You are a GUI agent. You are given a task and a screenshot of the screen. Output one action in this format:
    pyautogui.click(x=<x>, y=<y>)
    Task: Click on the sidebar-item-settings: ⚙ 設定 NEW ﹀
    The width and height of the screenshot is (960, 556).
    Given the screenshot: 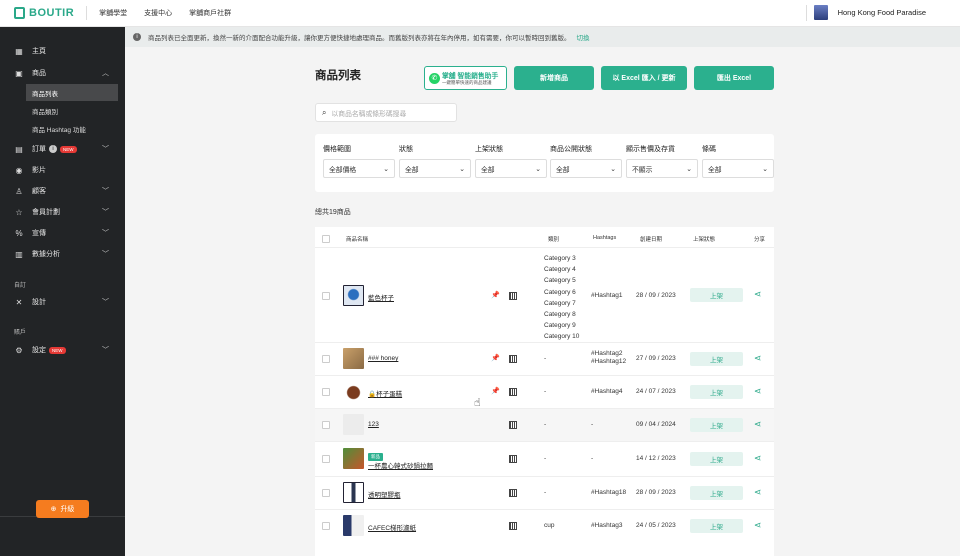 What is the action you would take?
    pyautogui.click(x=62, y=350)
    